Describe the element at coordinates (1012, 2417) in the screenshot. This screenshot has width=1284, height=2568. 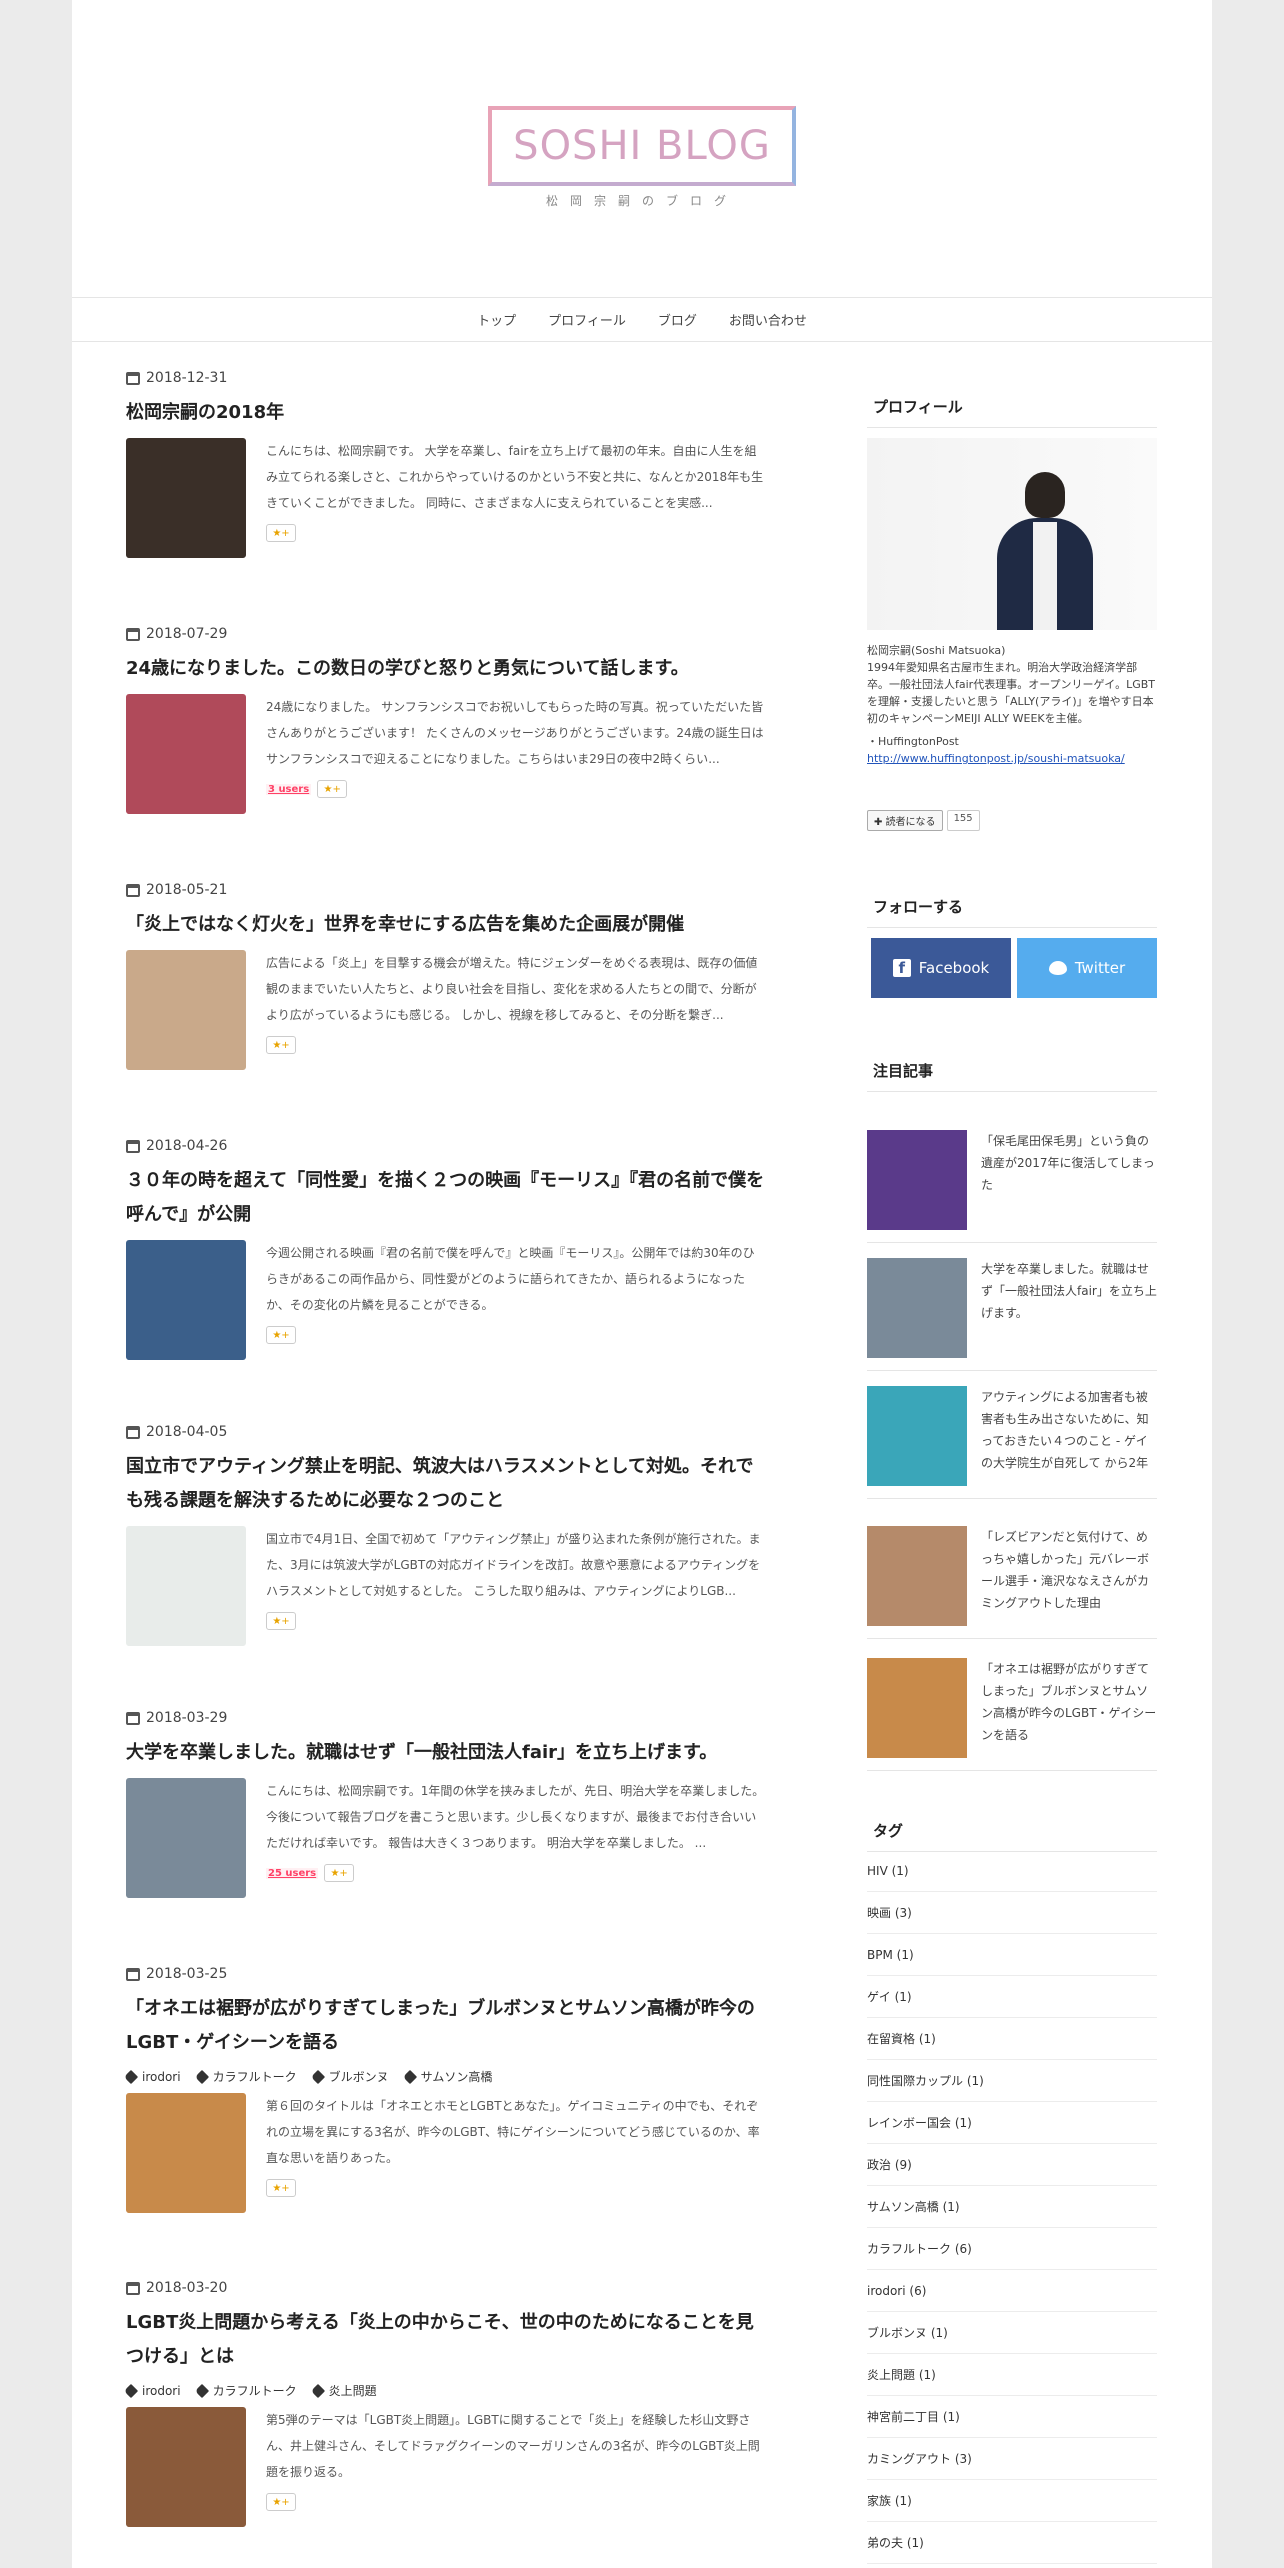
I see `tag-link: 神宮前二丁目 (1)` at that location.